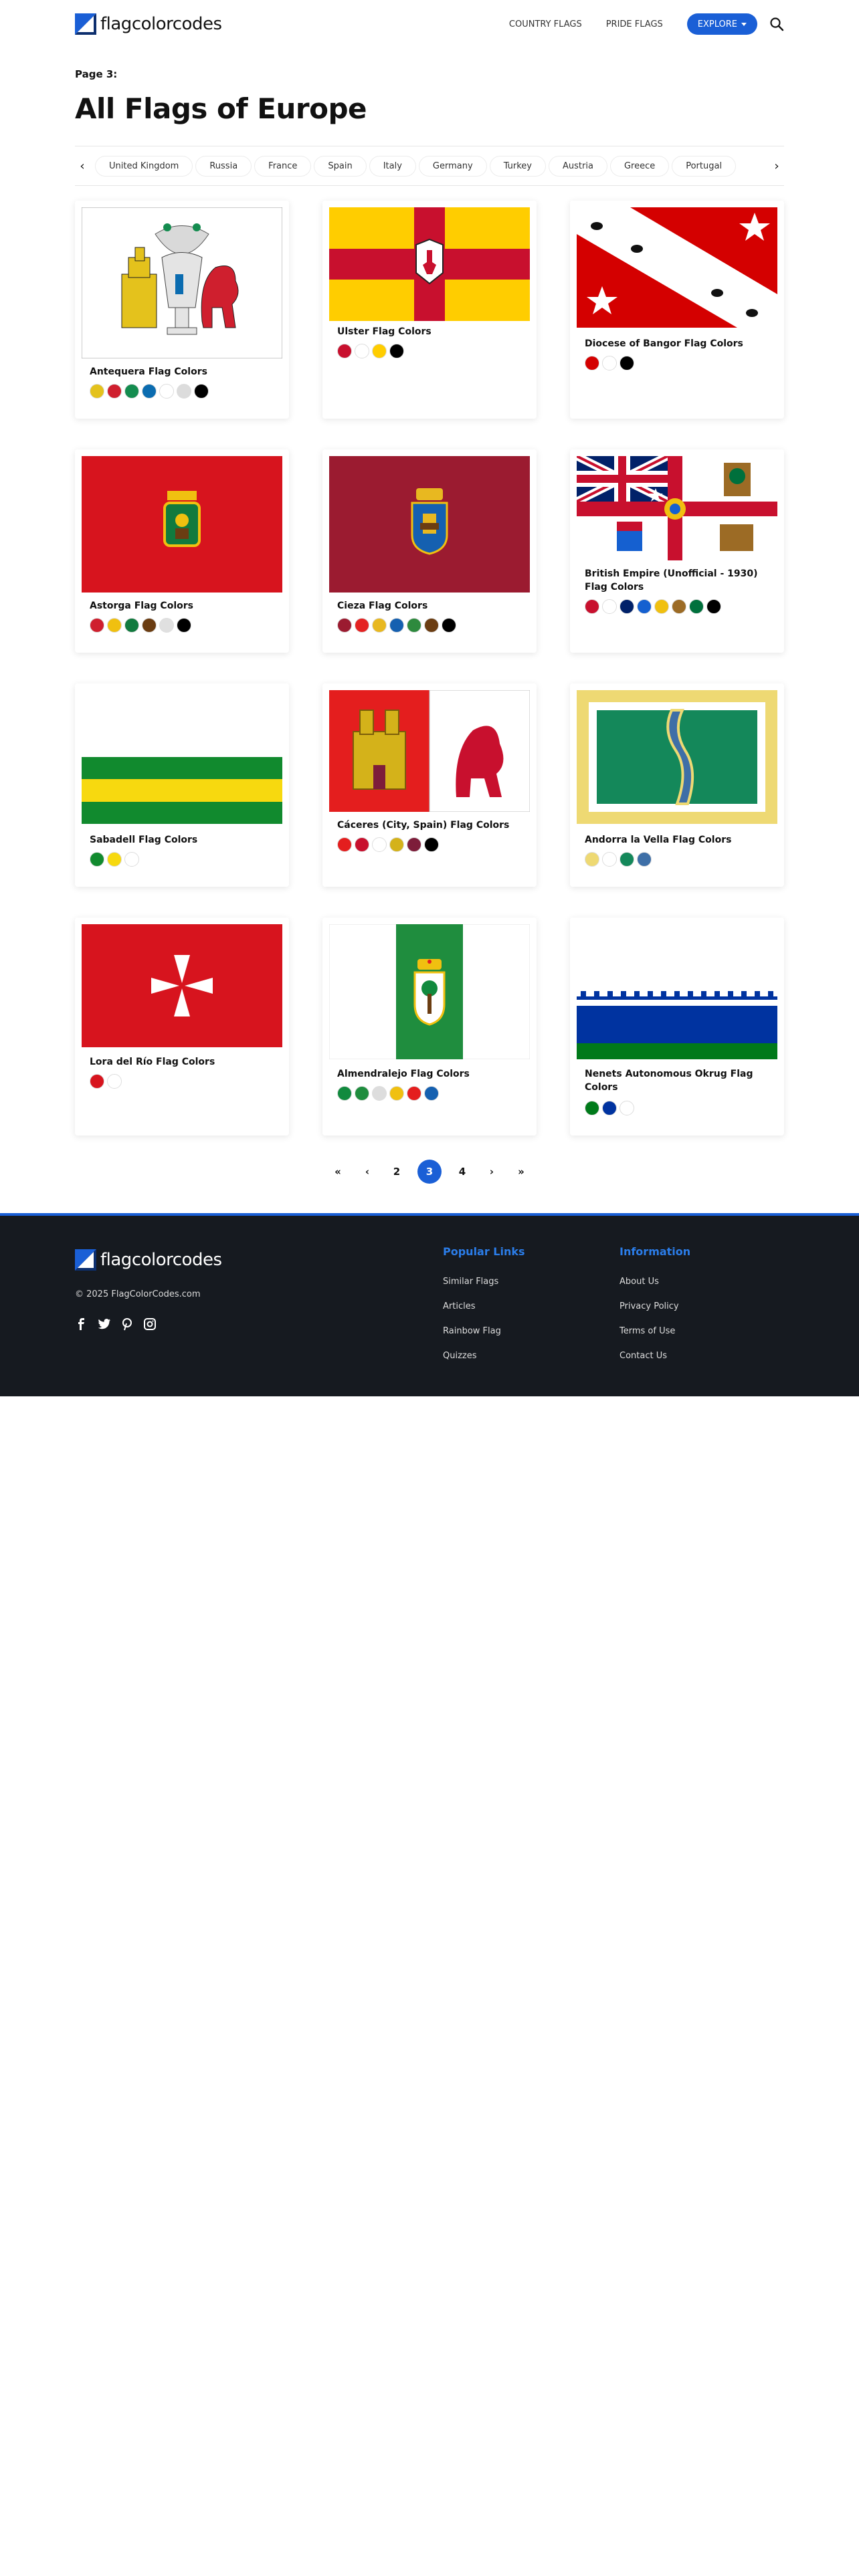 The image size is (859, 2576). I want to click on flag-card-ulster: Ulster Flag Colors, so click(429, 310).